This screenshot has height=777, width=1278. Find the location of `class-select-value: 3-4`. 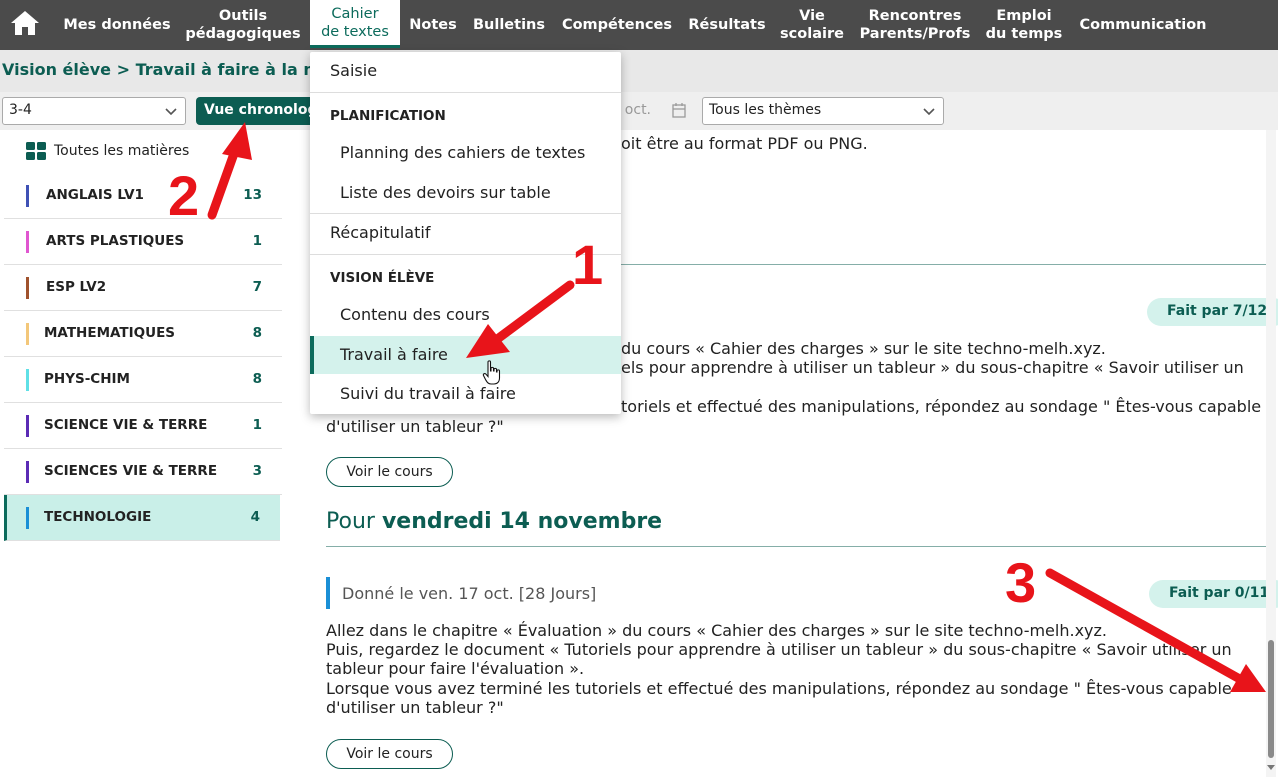

class-select-value: 3-4 is located at coordinates (20, 110).